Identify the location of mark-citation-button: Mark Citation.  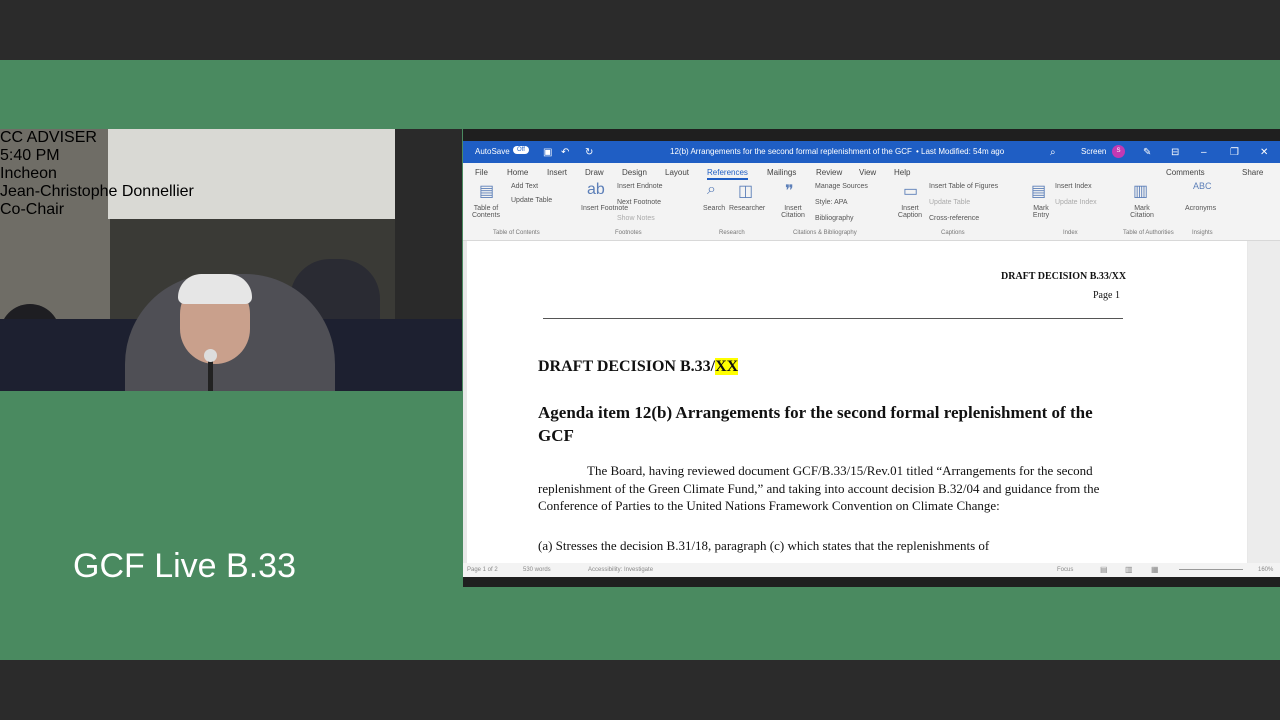
(1142, 212).